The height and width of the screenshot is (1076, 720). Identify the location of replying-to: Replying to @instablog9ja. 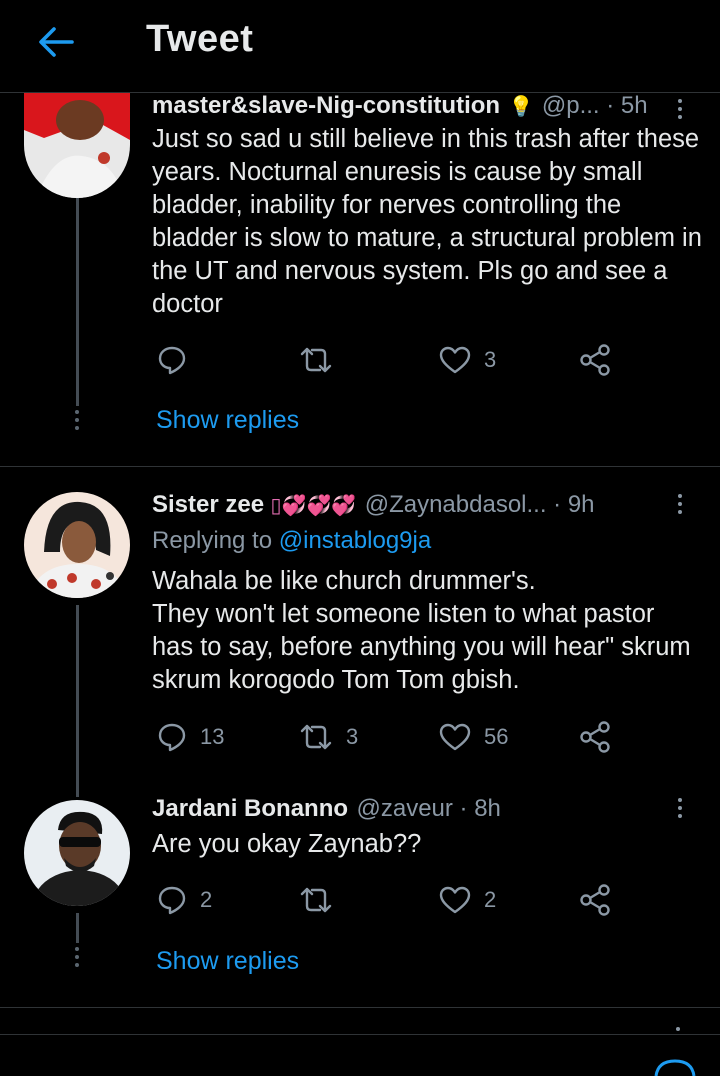
(291, 541).